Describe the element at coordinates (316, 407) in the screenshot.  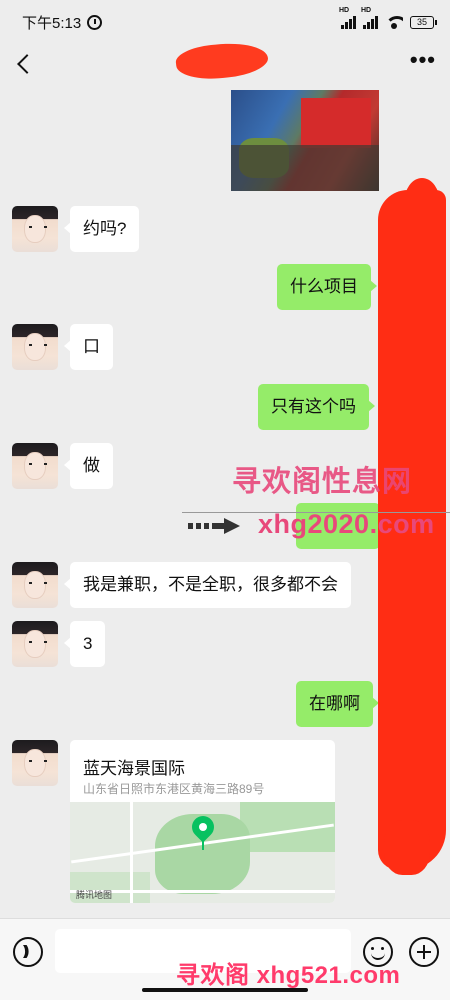
I see `message-bubble: 只有这个吗` at that location.